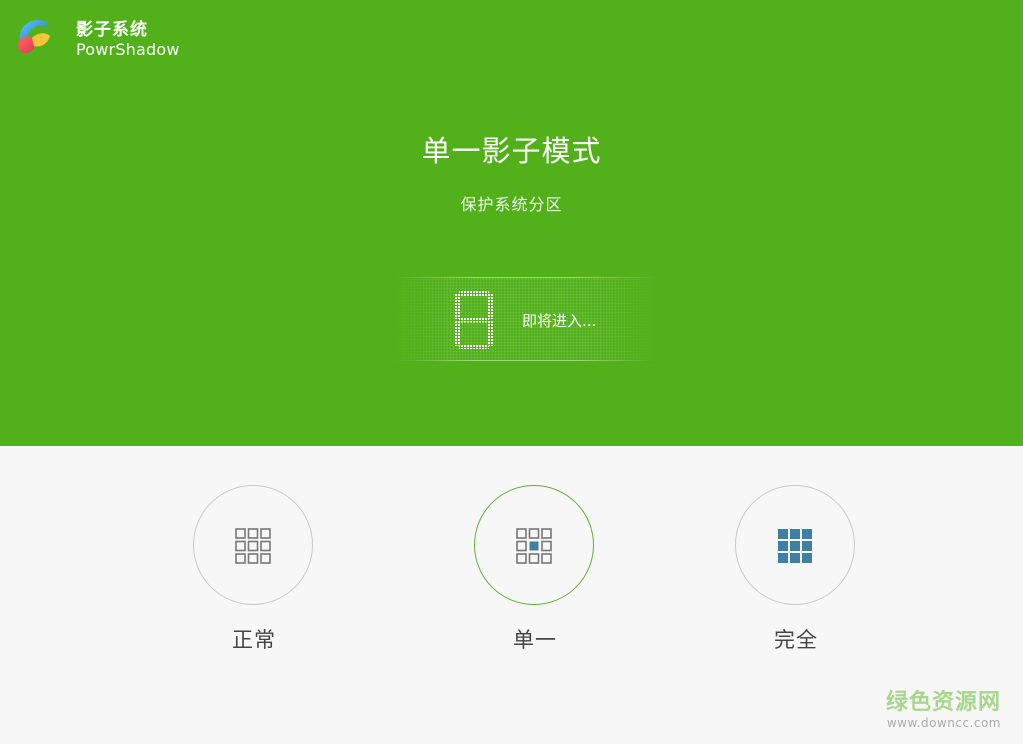 The width and height of the screenshot is (1023, 744). I want to click on countdown-strip-bottom-line, so click(525, 360).